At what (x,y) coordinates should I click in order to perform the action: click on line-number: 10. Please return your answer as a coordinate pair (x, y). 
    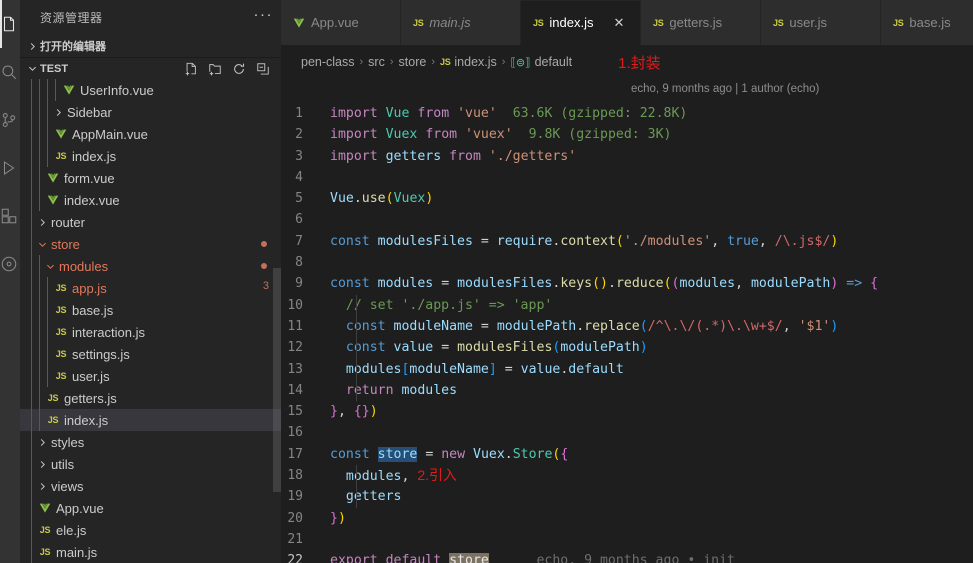
    Looking at the image, I should click on (295, 305).